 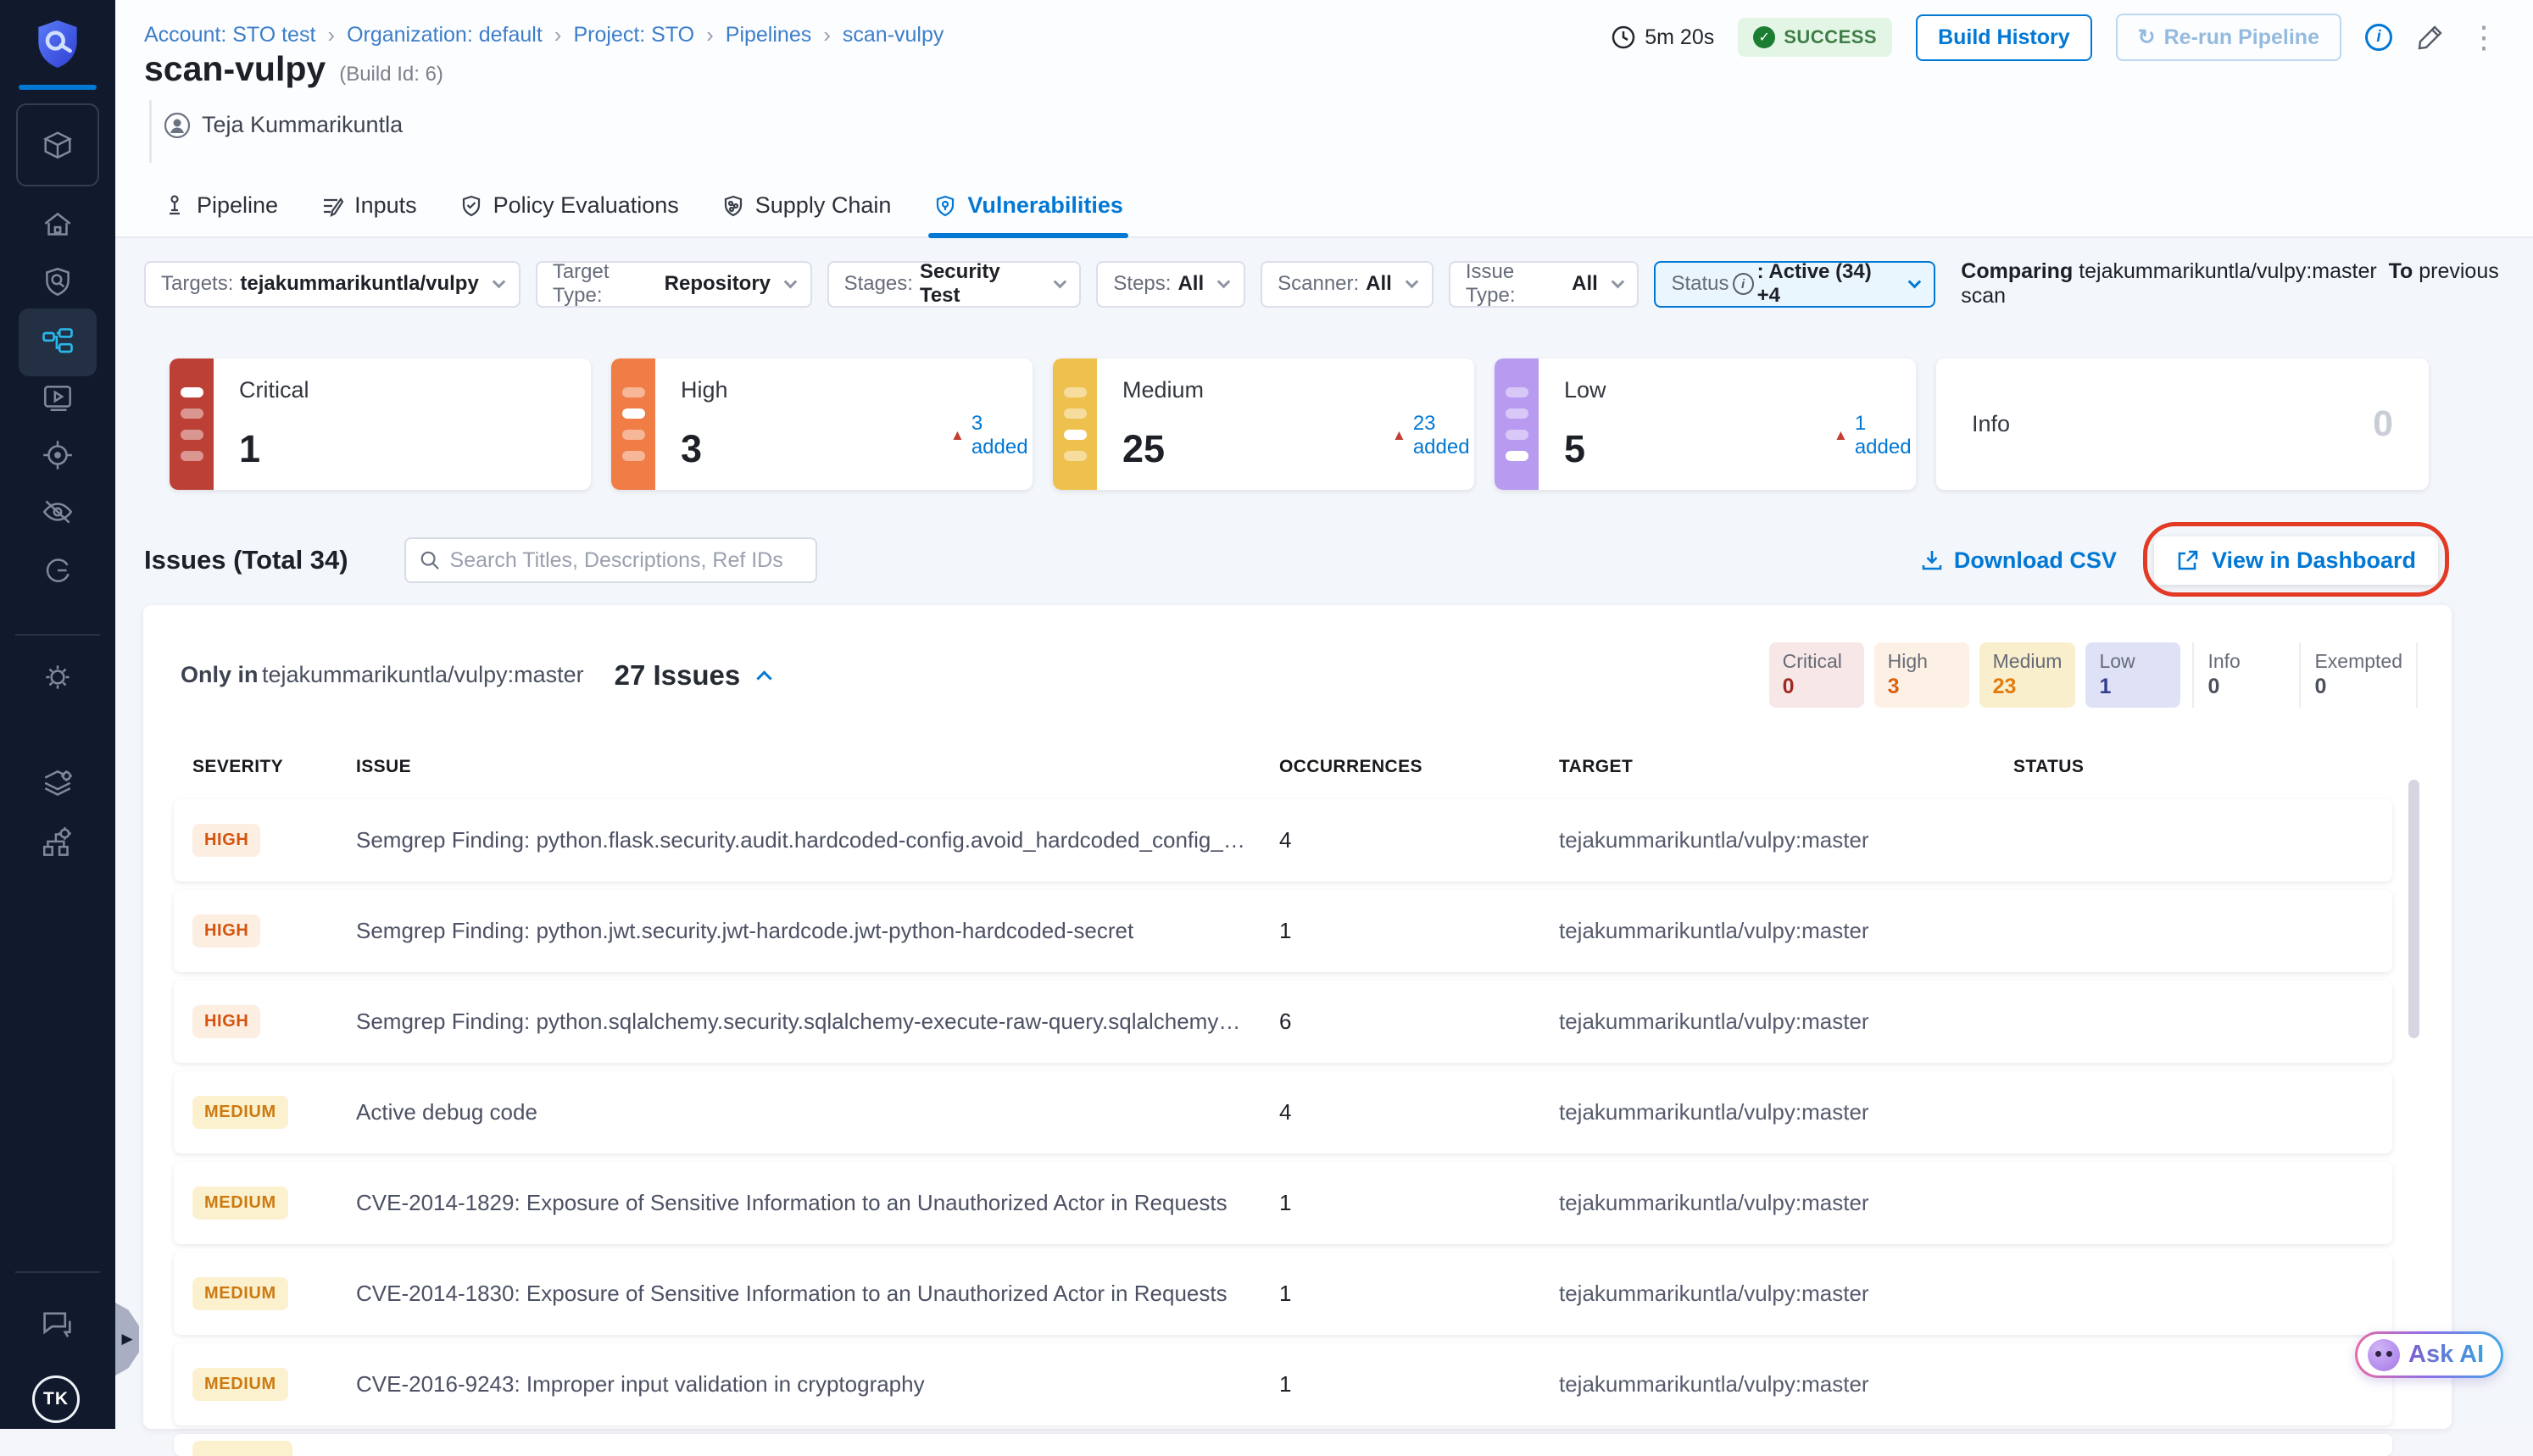 I want to click on filter-targets: Targets: tejakummarikuntla/vulpy, so click(x=332, y=284).